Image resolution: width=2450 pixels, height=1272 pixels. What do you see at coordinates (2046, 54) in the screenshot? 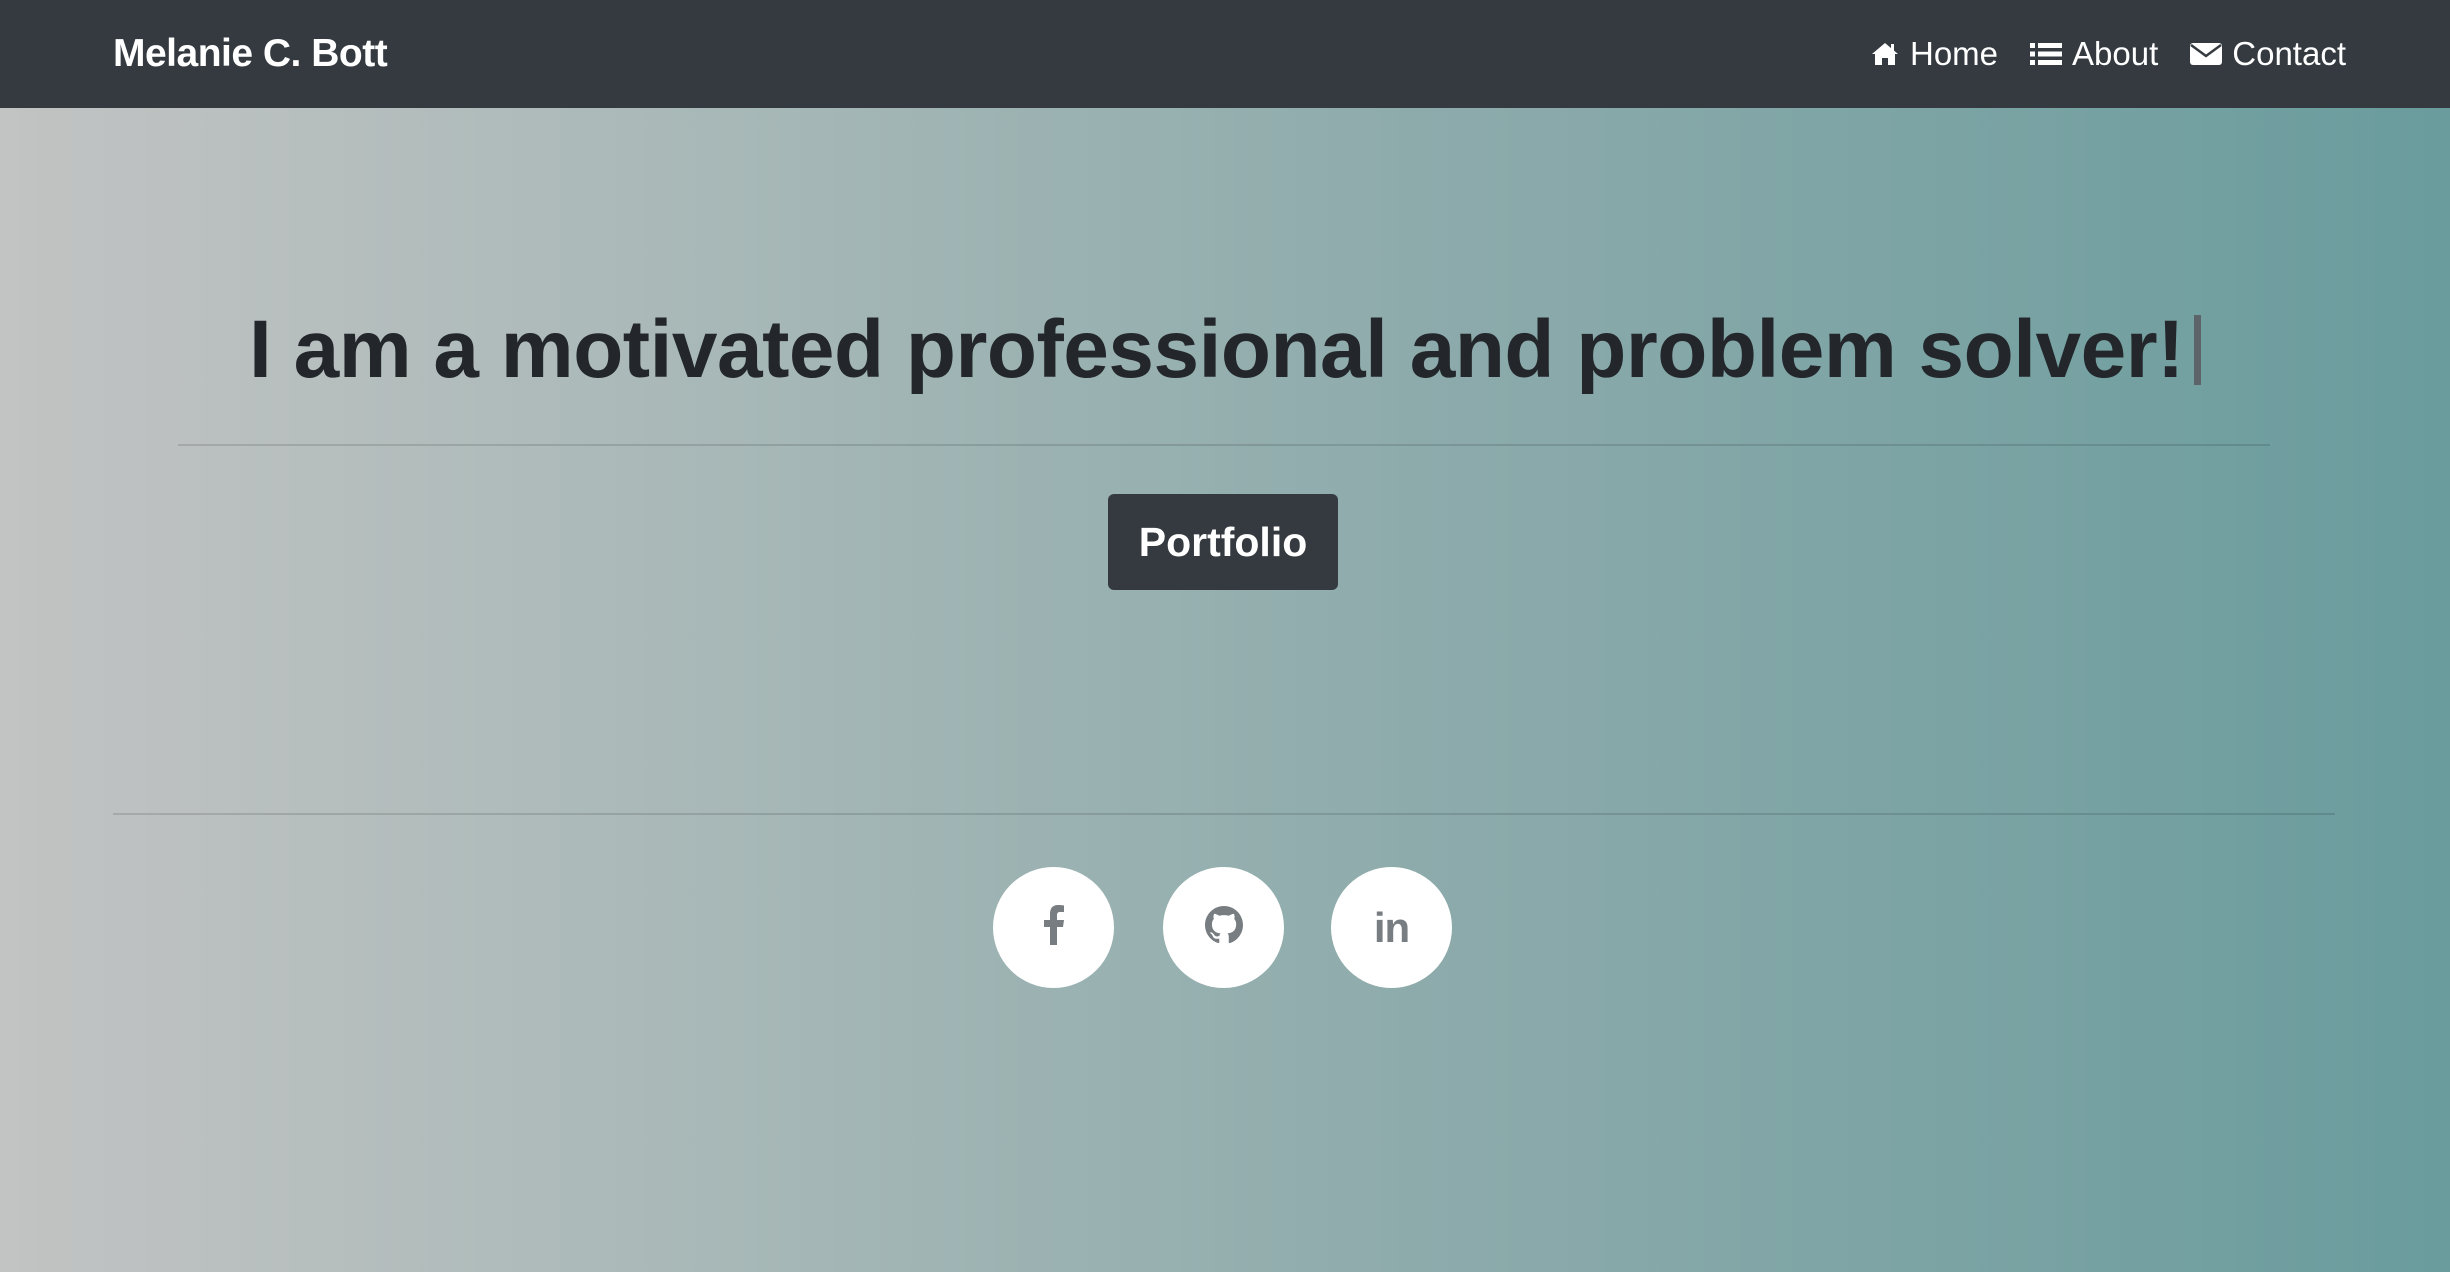
I see `list-icon` at bounding box center [2046, 54].